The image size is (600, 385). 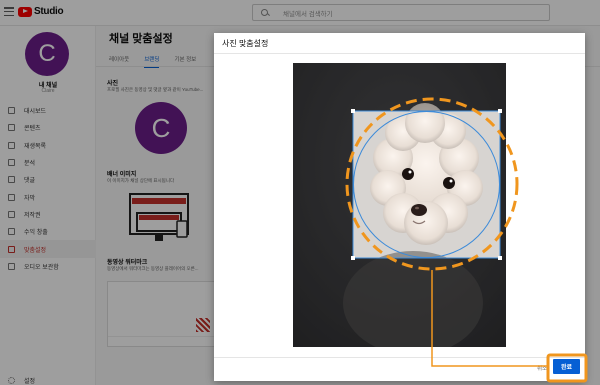 I want to click on dialog-title: 사진 맞춤설정, so click(x=245, y=43).